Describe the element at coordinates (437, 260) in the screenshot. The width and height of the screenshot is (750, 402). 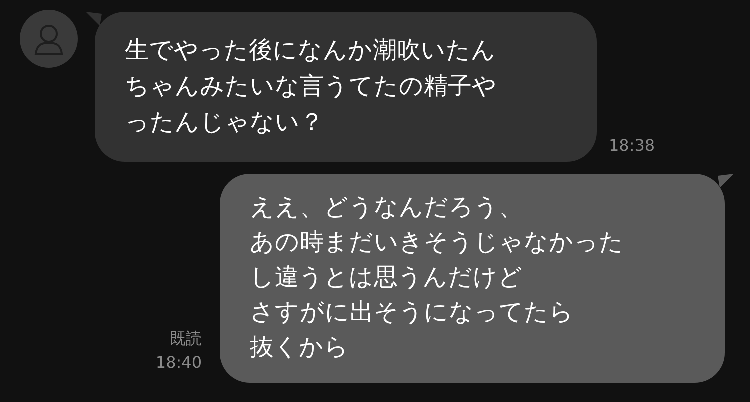
I see `message-text: あの時まだいきそうじゃなかったし違うとは思うんだけど` at that location.